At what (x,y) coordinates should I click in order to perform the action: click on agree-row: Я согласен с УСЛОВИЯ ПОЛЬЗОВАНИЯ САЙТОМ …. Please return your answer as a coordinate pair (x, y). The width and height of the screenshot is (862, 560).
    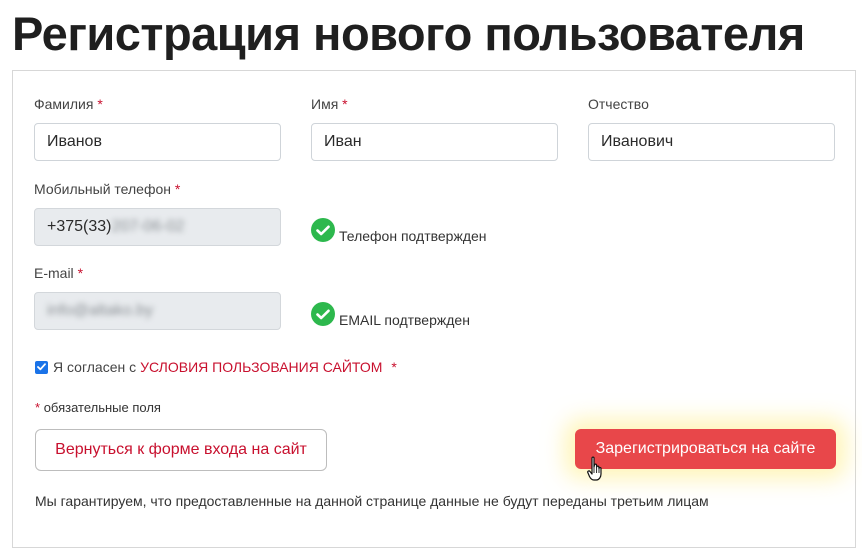
    Looking at the image, I should click on (216, 367).